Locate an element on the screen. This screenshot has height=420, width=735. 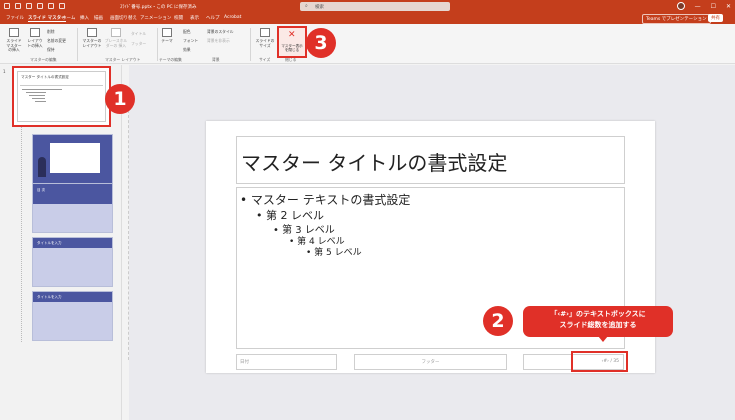
layout-thumbnail-content: タイトルを入力 is located at coordinates (72, 262).